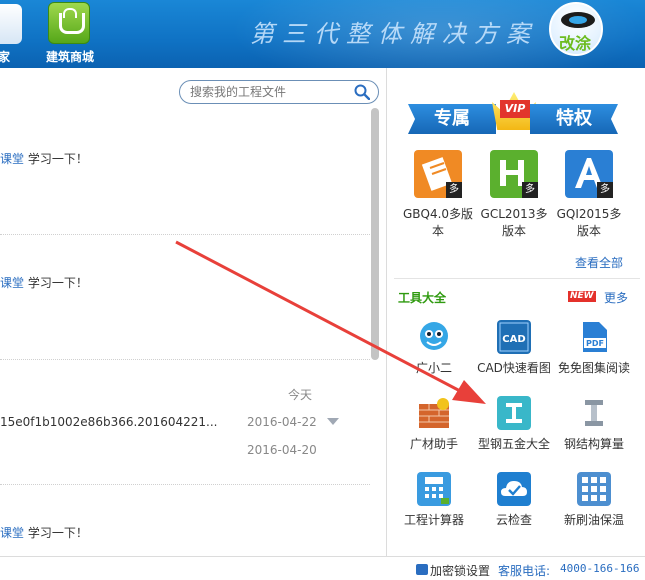  Describe the element at coordinates (594, 337) in the screenshot. I see `pdf-icon: PDF` at that location.